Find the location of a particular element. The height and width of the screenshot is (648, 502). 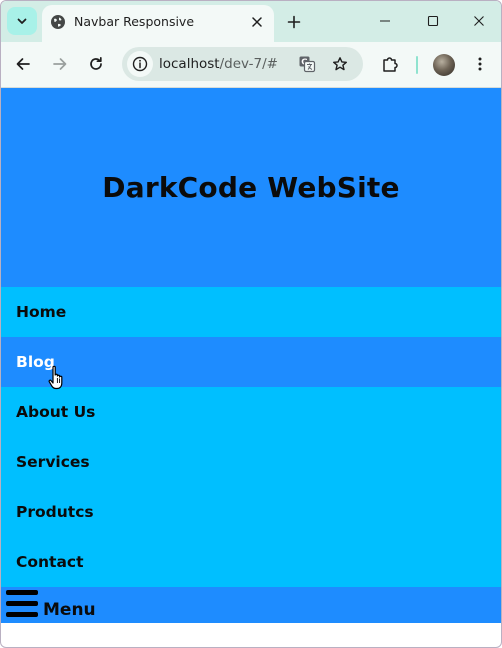

plus-icon is located at coordinates (294, 22).